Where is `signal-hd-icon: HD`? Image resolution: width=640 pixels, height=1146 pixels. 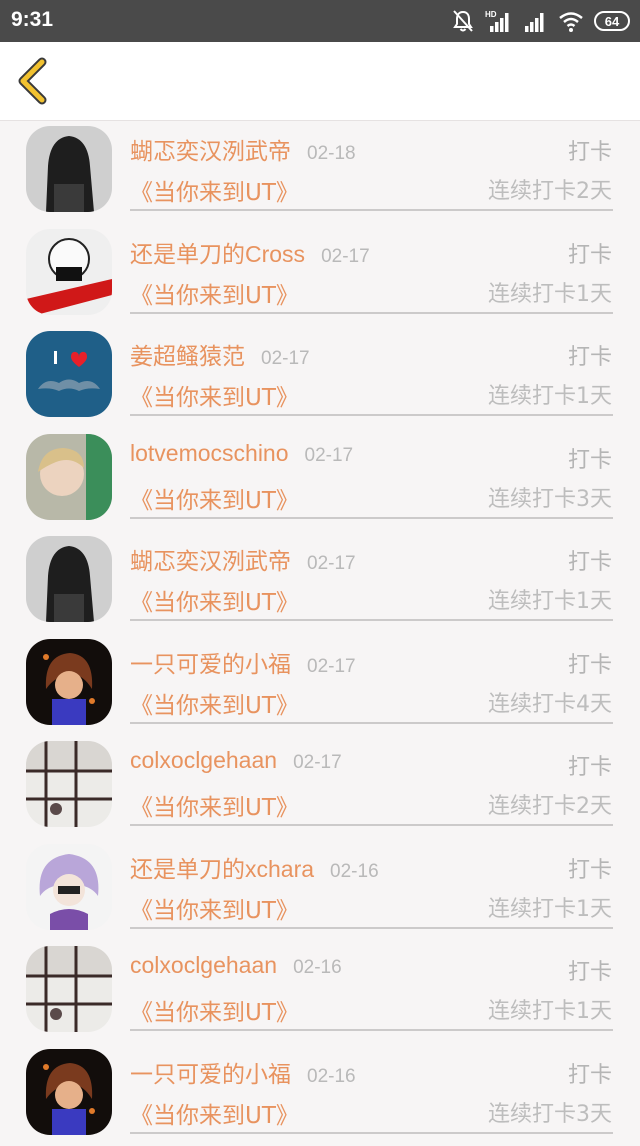 signal-hd-icon: HD is located at coordinates (499, 21).